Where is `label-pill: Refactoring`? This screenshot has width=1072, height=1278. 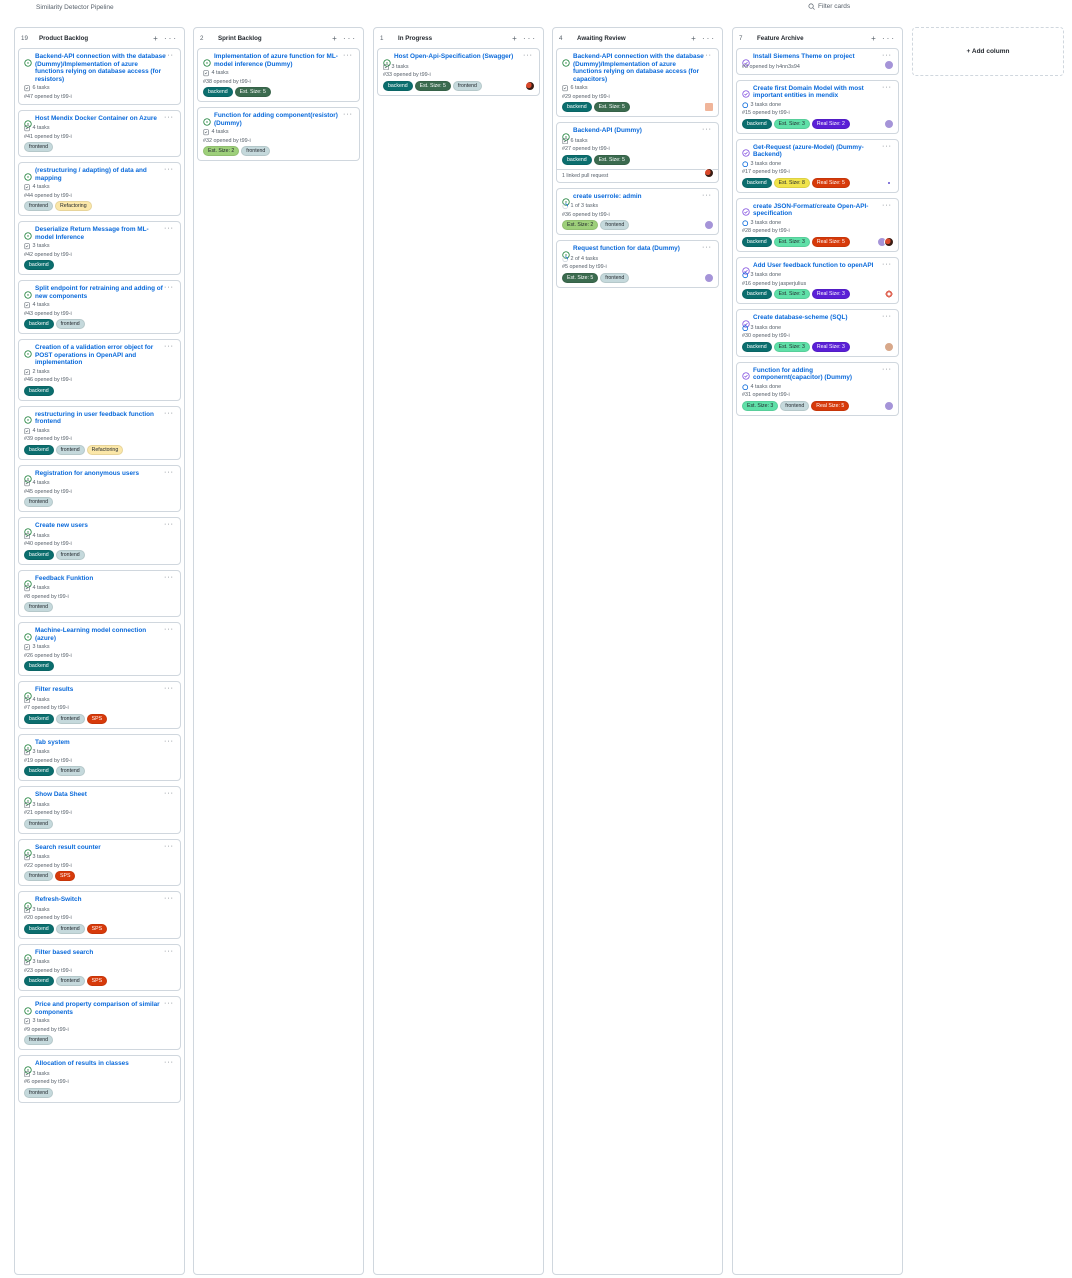 label-pill: Refactoring is located at coordinates (73, 206).